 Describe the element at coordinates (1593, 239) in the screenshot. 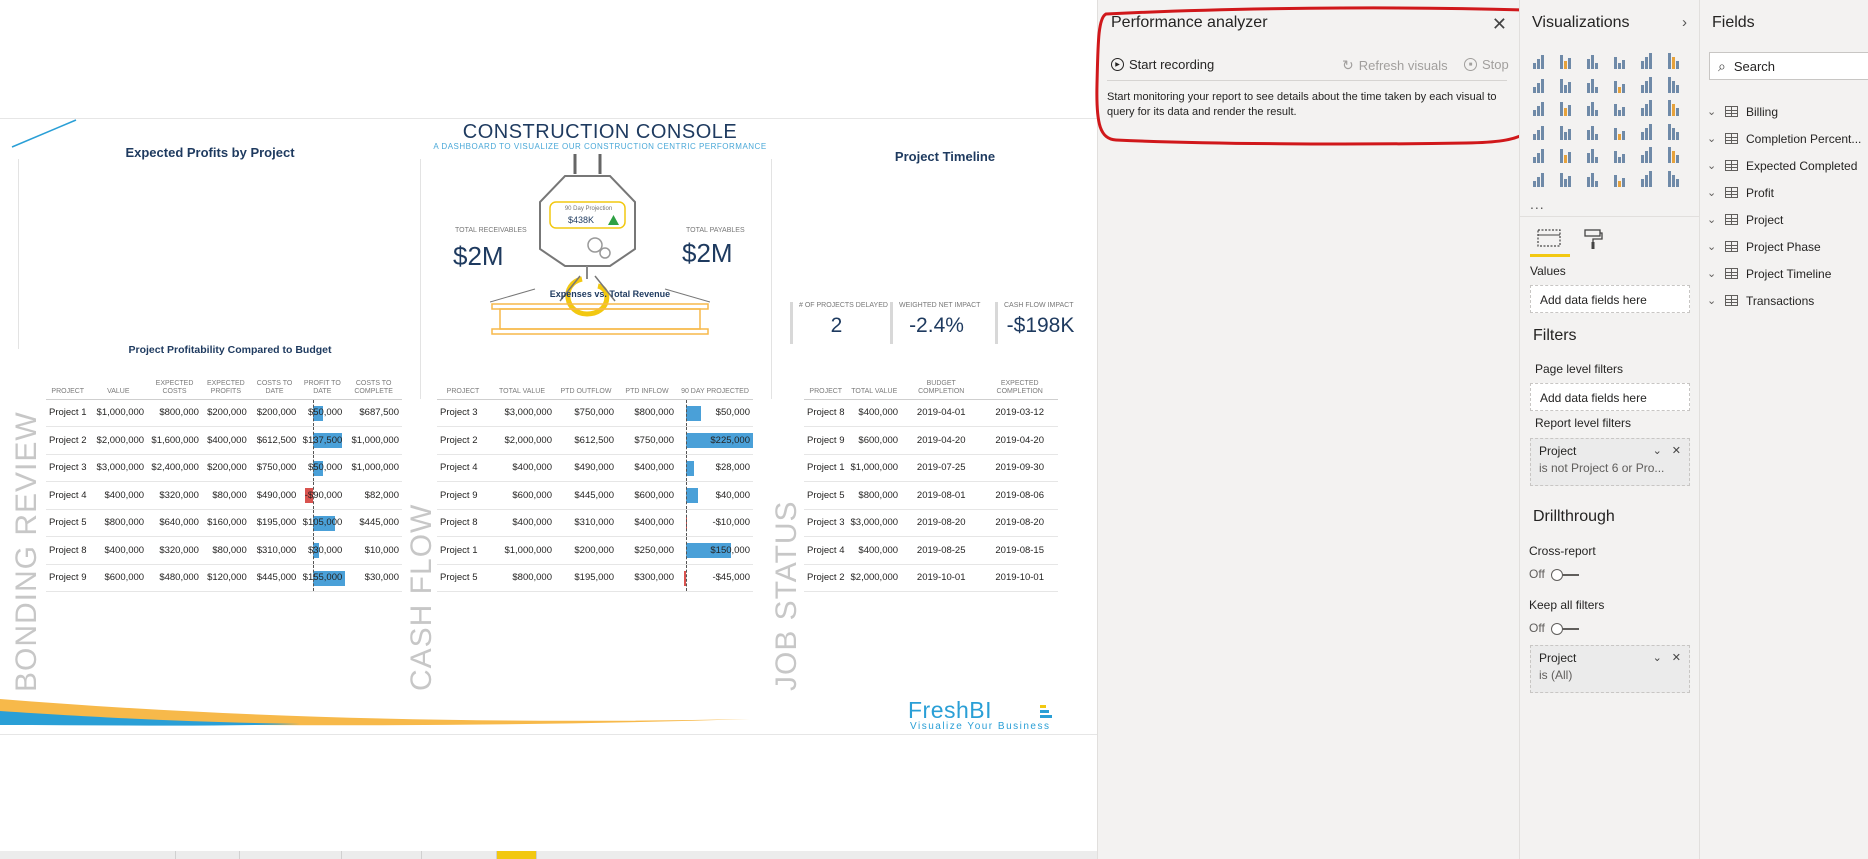

I see `format-paint-roller-icon` at that location.